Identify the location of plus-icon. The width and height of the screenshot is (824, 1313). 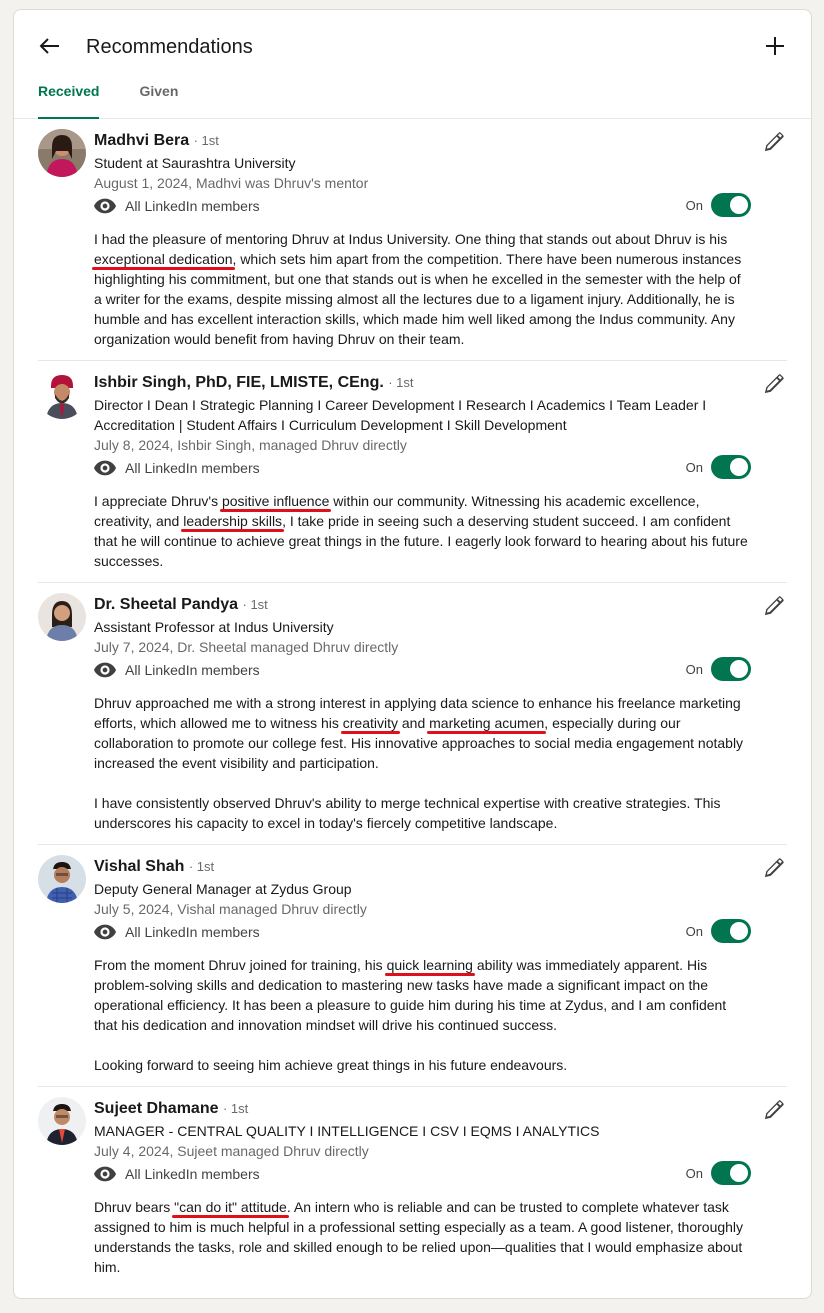
(775, 46).